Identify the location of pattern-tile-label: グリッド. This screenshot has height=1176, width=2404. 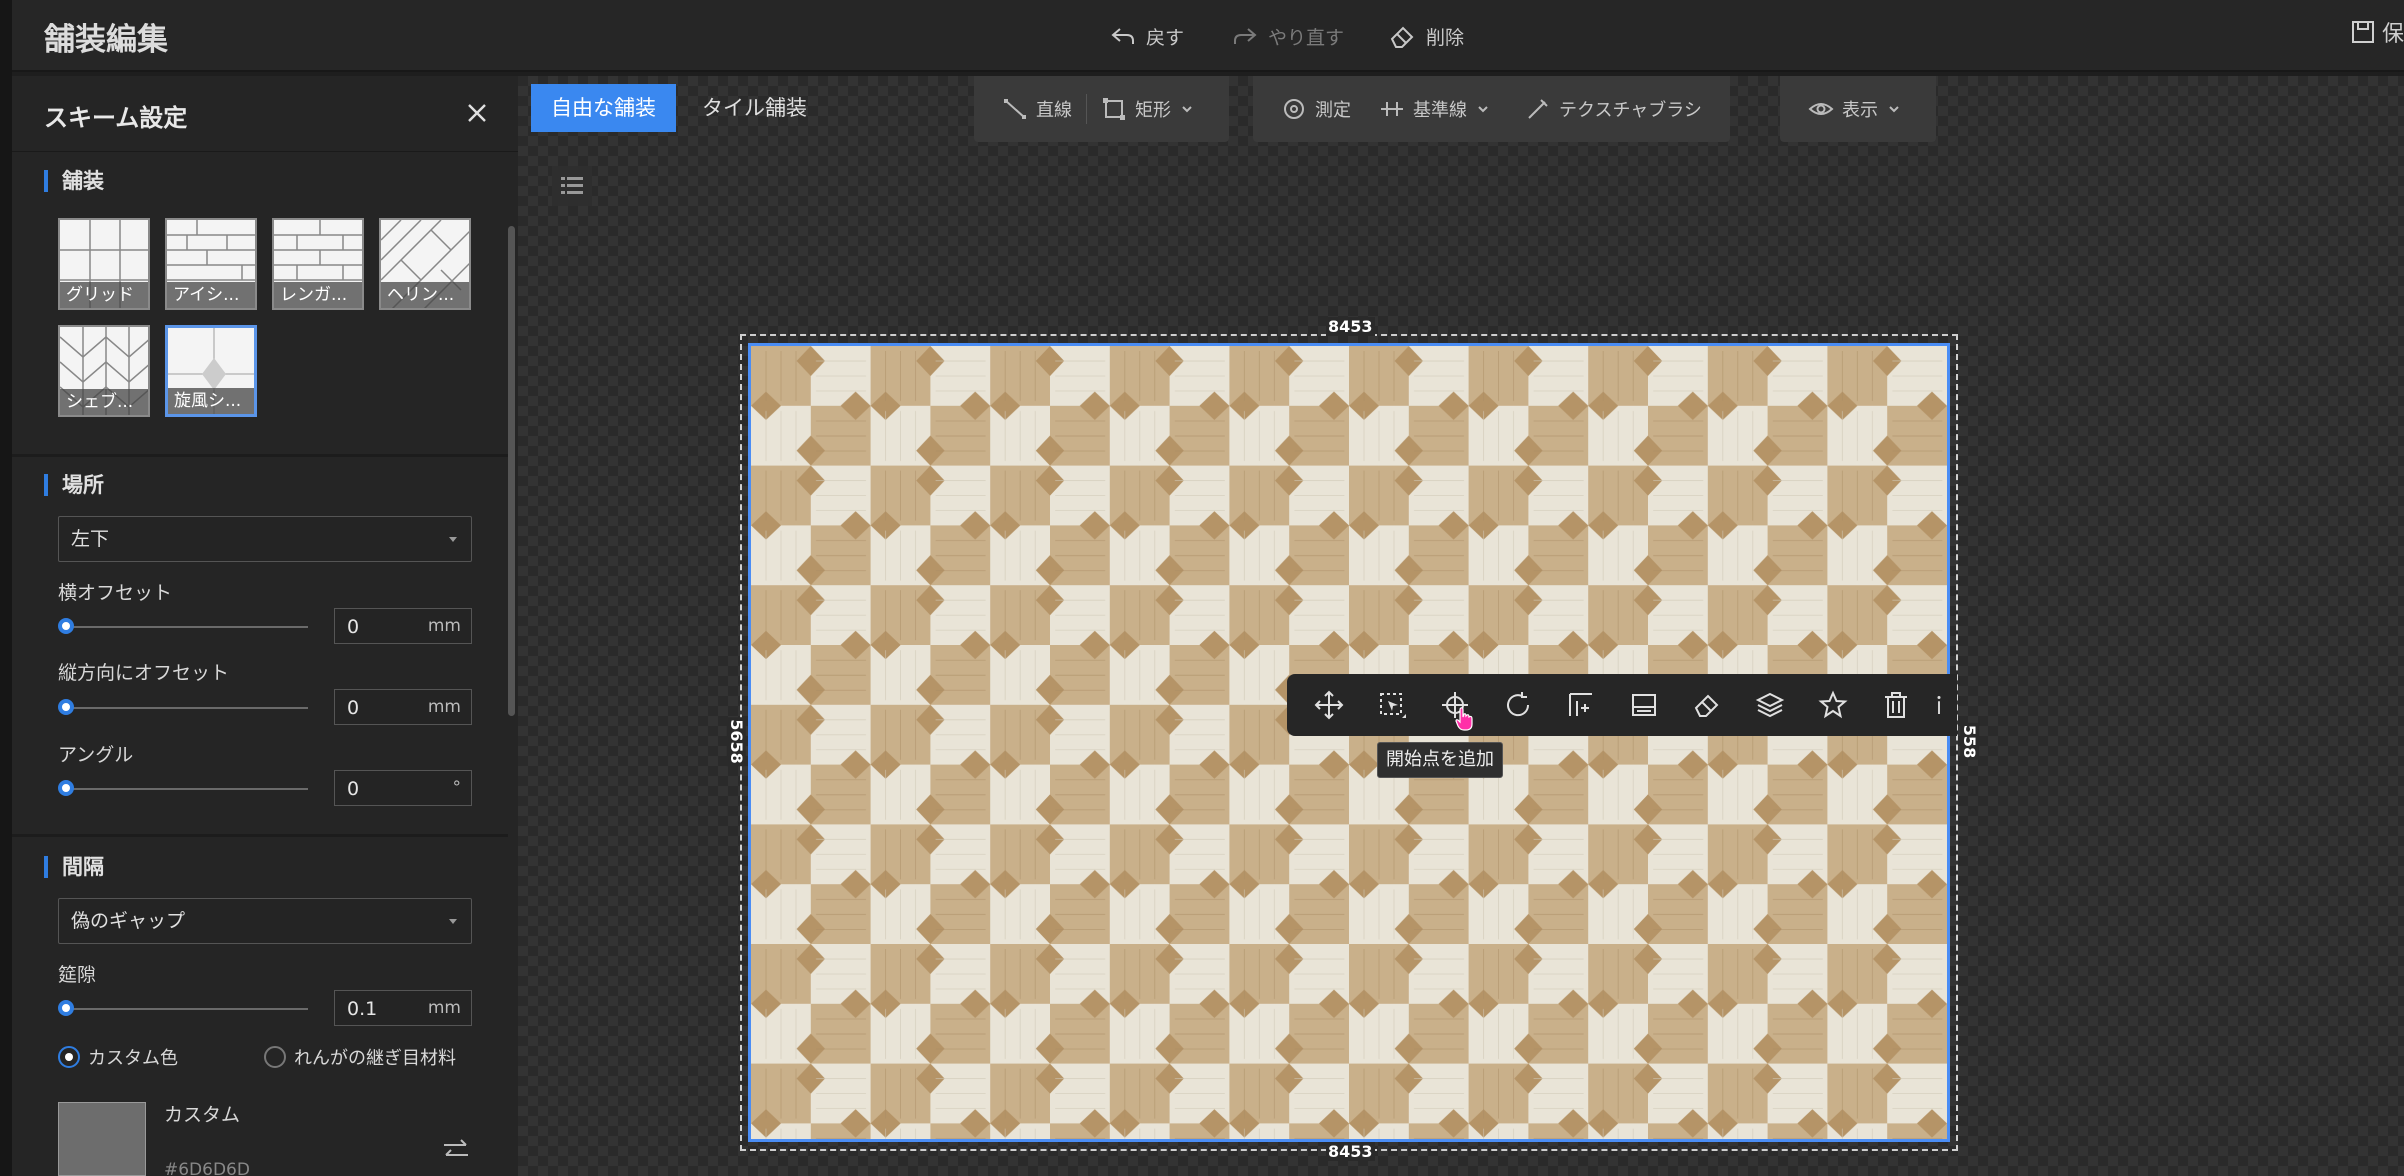
(104, 295).